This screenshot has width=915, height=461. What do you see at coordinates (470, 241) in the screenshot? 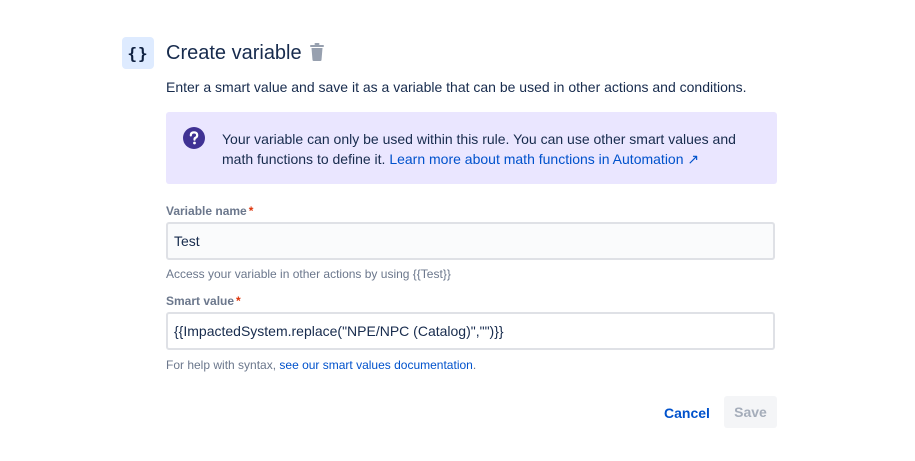
I see `variable-name-input: Test` at bounding box center [470, 241].